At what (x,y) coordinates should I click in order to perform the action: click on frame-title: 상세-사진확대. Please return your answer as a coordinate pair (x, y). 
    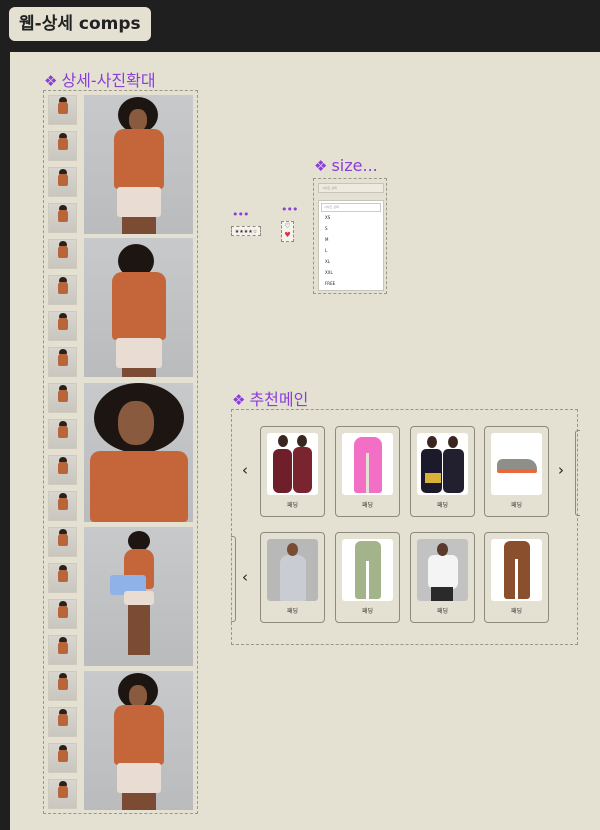
    Looking at the image, I should click on (108, 80).